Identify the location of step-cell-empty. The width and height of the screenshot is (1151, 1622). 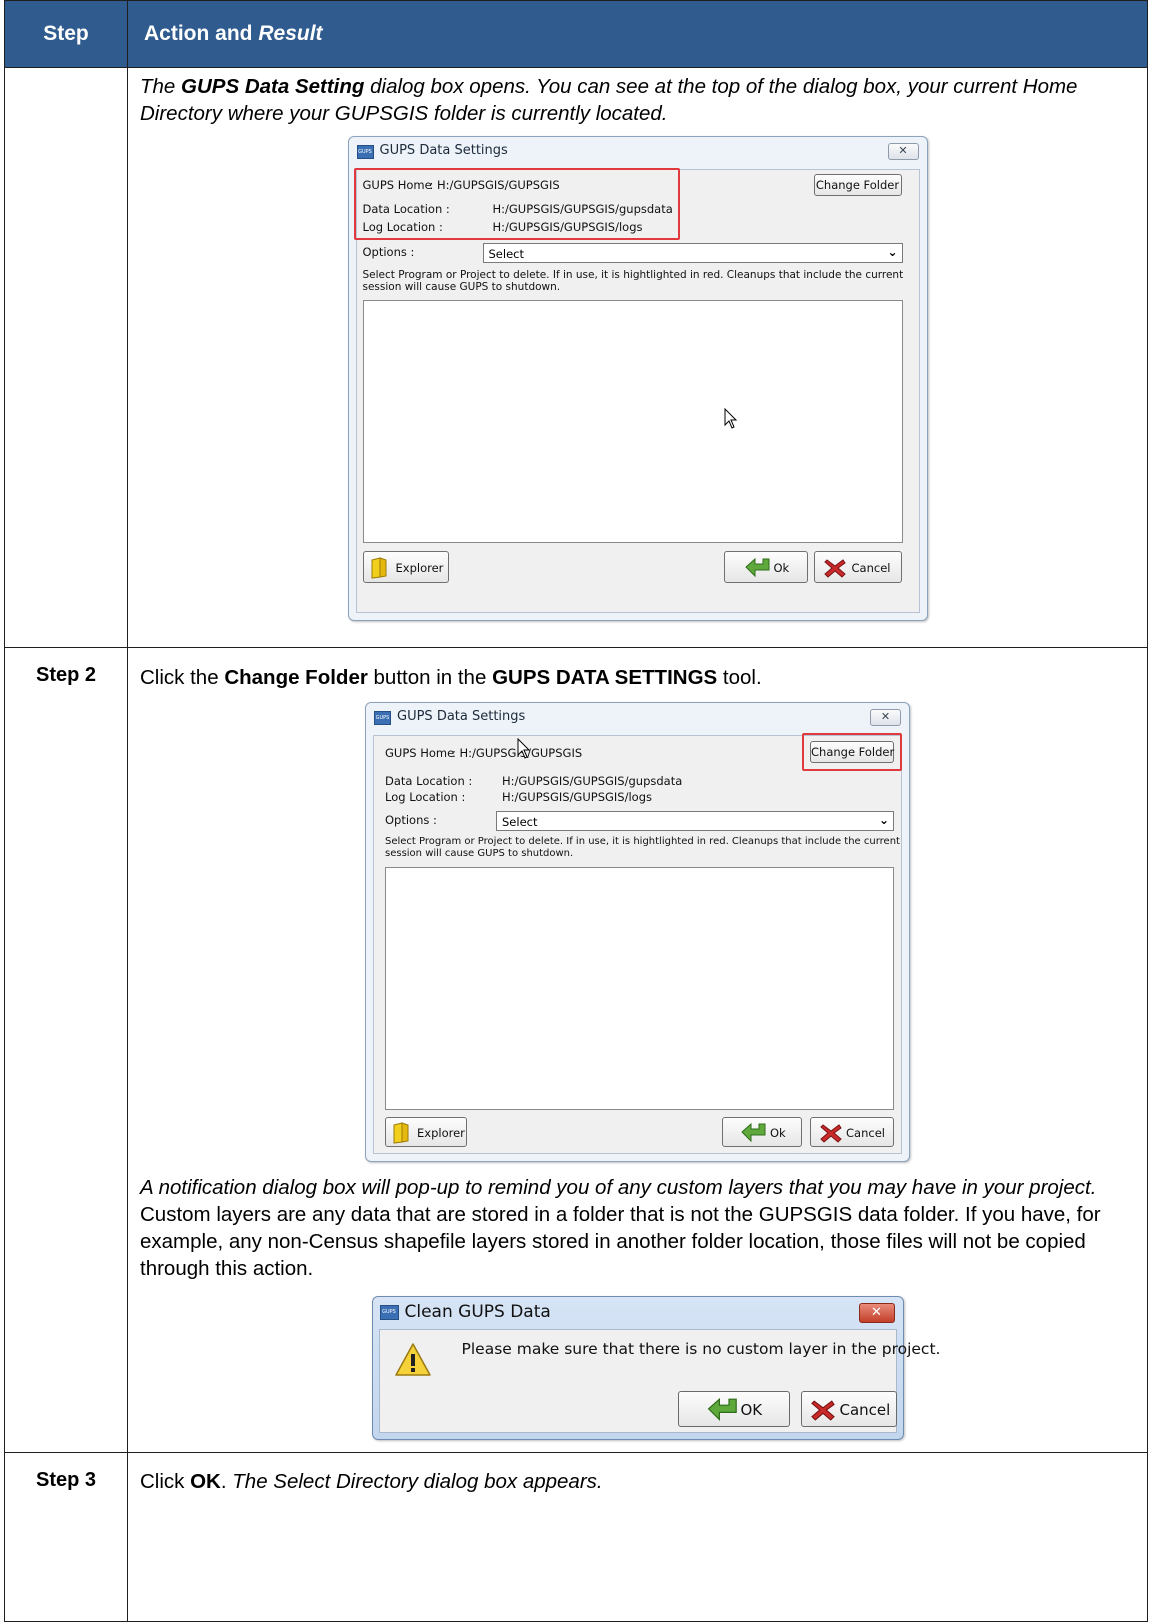
(66, 357).